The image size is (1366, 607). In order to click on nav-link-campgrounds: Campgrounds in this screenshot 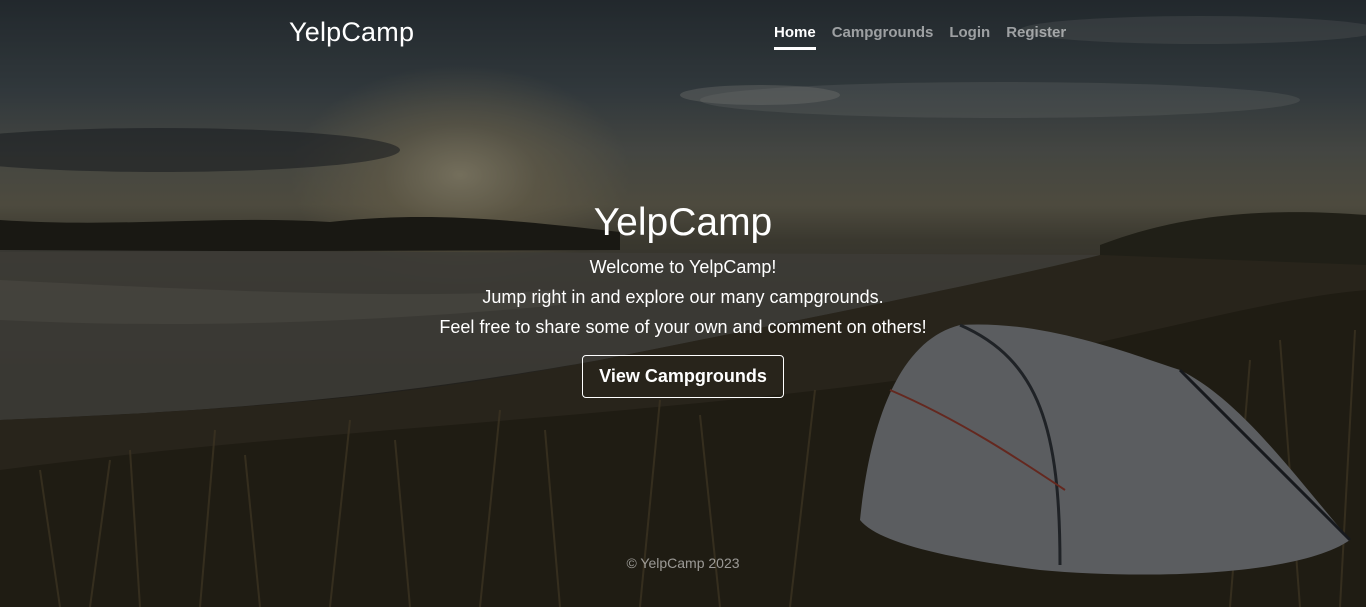, I will do `click(883, 37)`.